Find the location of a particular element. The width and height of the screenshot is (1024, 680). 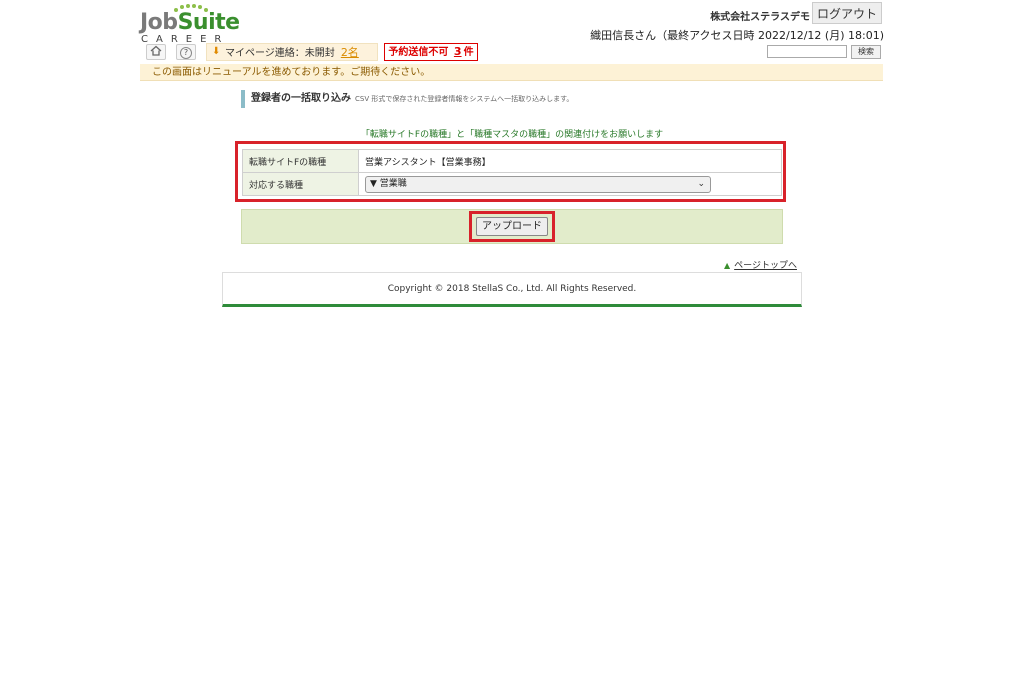

download-icon: ⬇ is located at coordinates (216, 51).